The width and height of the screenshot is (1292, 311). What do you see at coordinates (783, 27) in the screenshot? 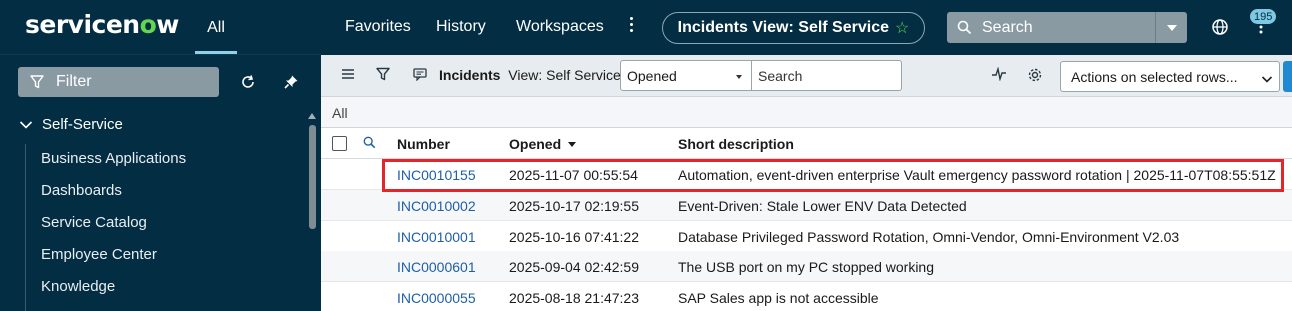
I see `context-title: Incidents View: Self Service` at bounding box center [783, 27].